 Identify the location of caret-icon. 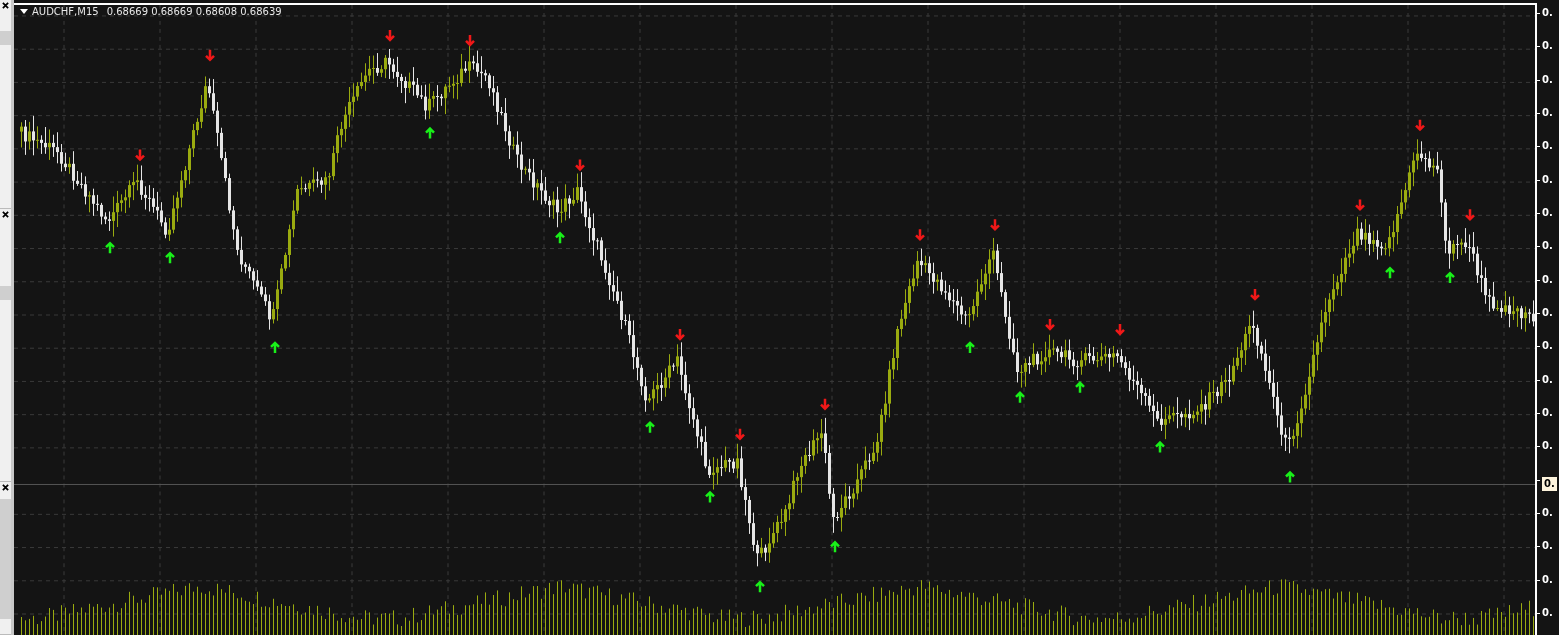
(24, 11).